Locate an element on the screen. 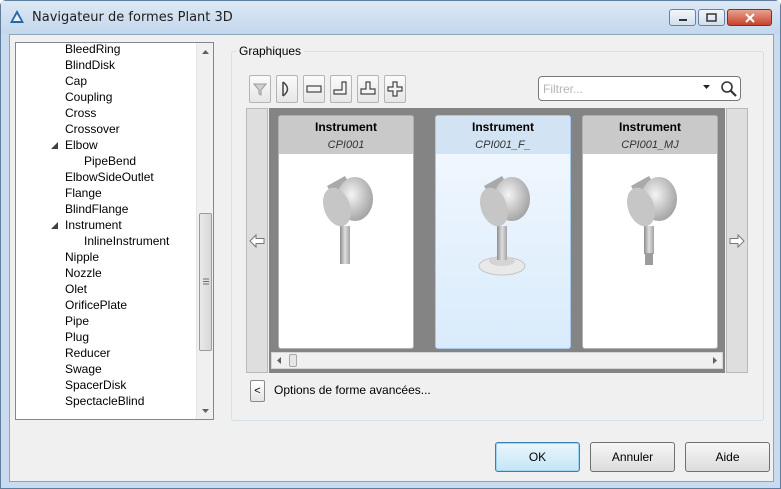  tree-item-label: Reducer is located at coordinates (88, 353).